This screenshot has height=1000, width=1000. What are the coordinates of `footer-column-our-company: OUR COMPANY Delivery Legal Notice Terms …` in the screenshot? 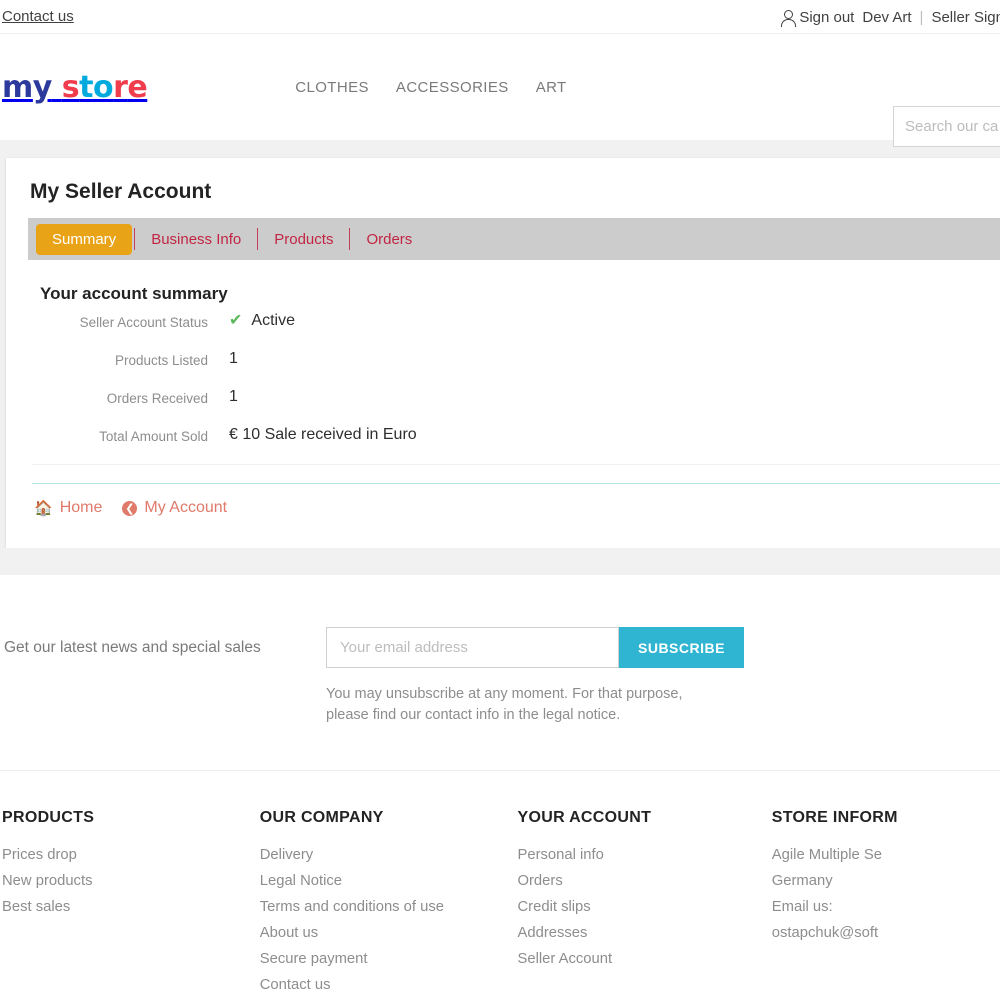 It's located at (389, 904).